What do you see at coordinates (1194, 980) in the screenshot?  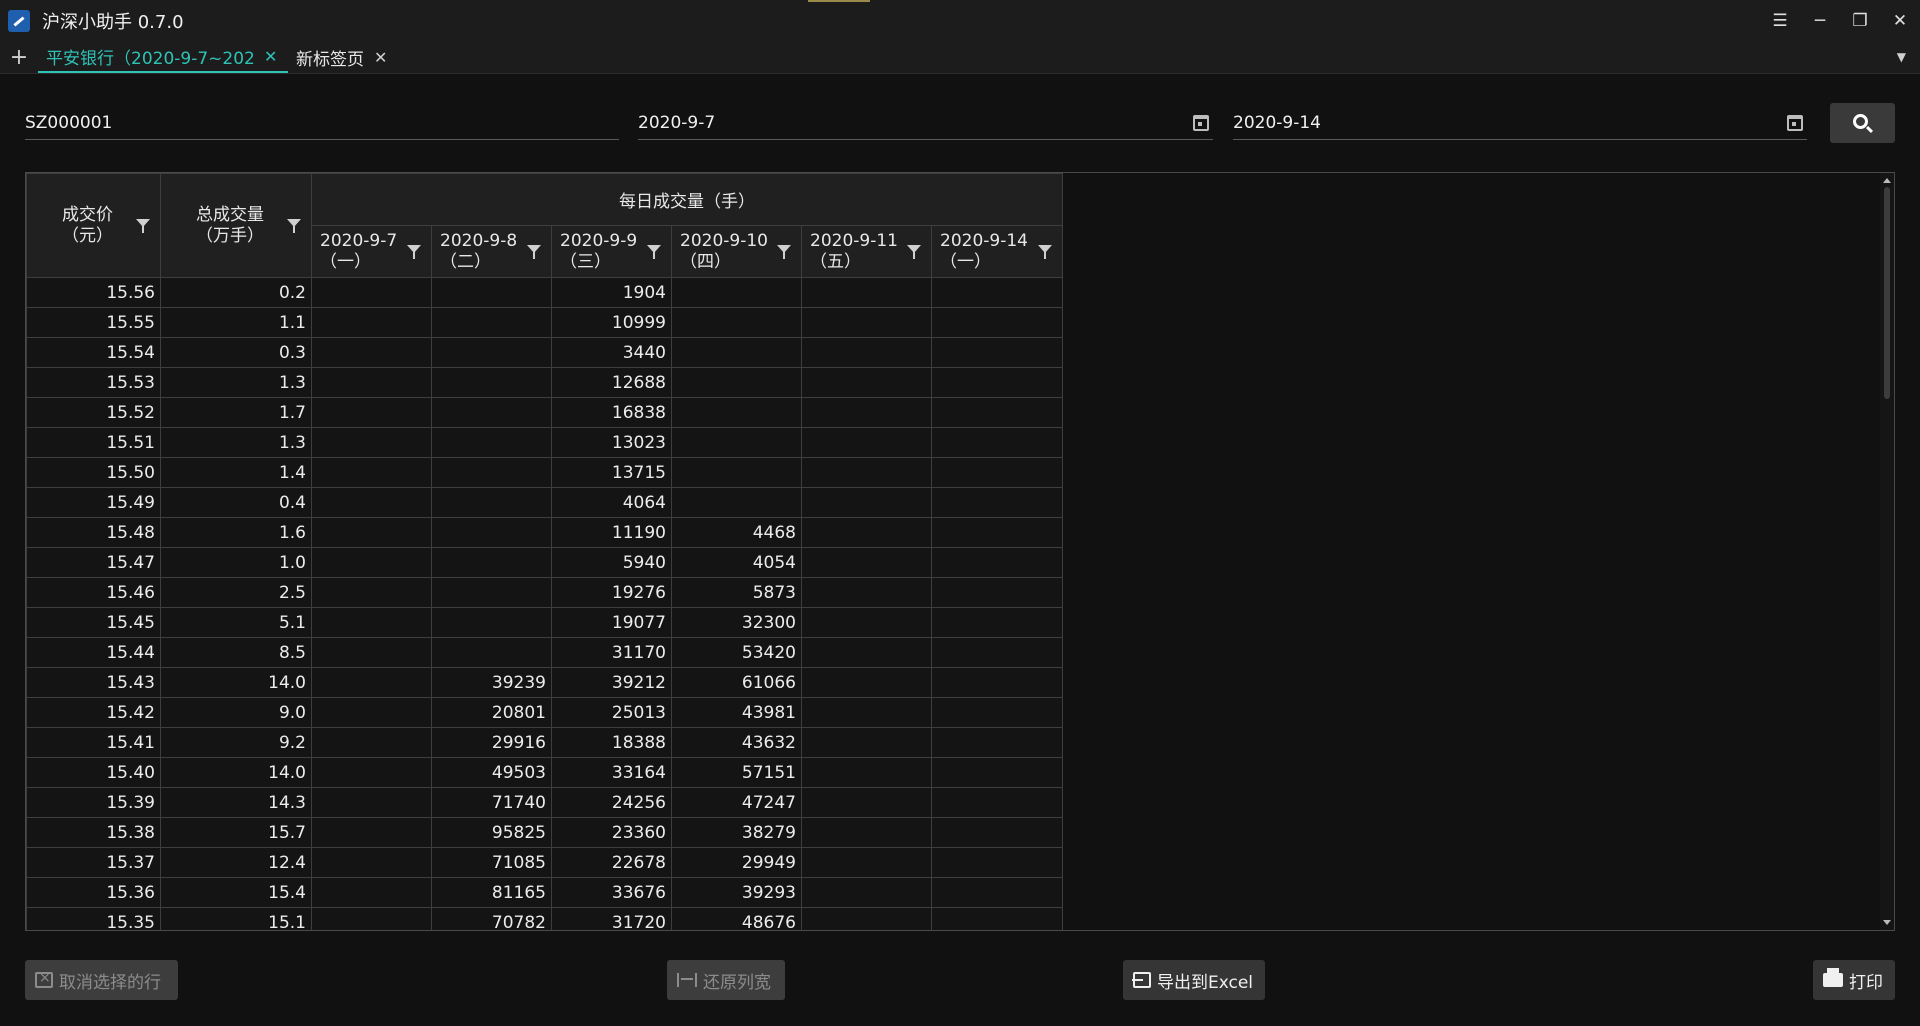 I see `export-excel-button: 导出到Excel` at bounding box center [1194, 980].